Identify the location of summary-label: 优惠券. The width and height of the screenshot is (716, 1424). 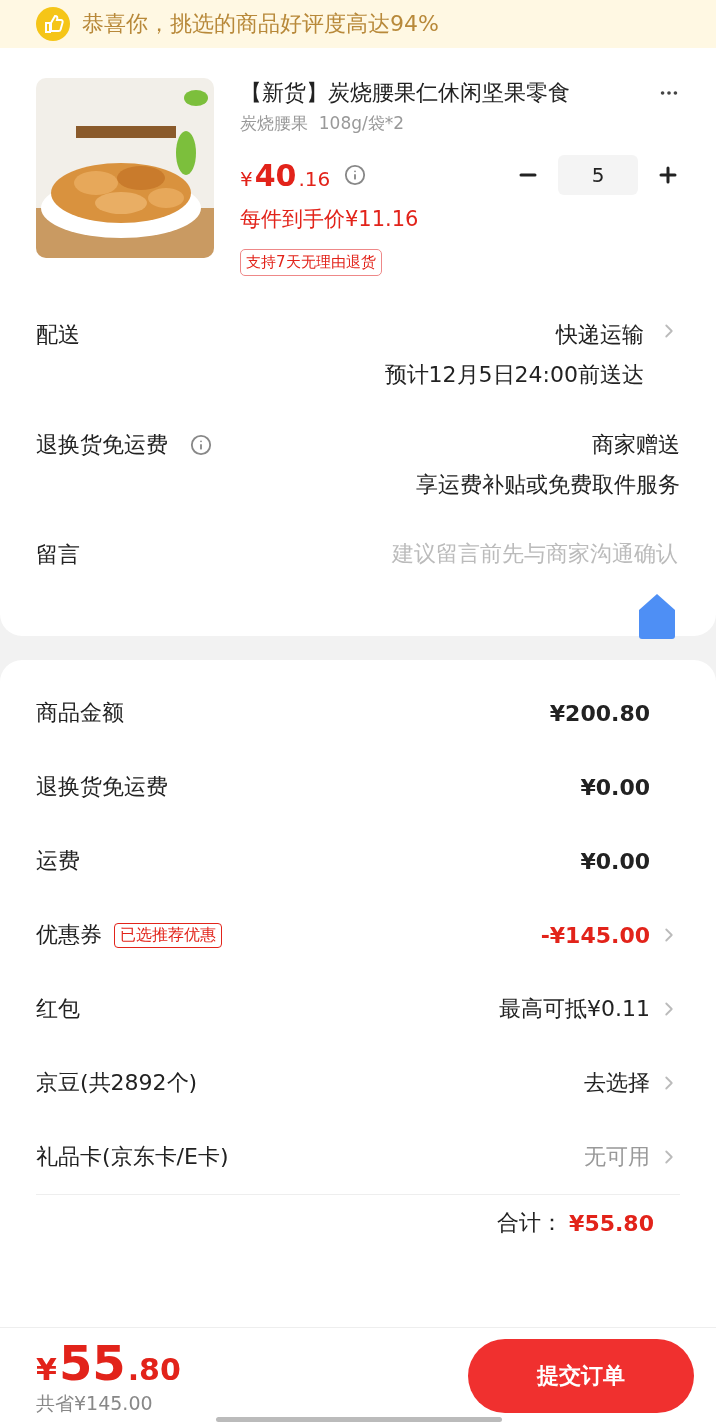
(69, 935).